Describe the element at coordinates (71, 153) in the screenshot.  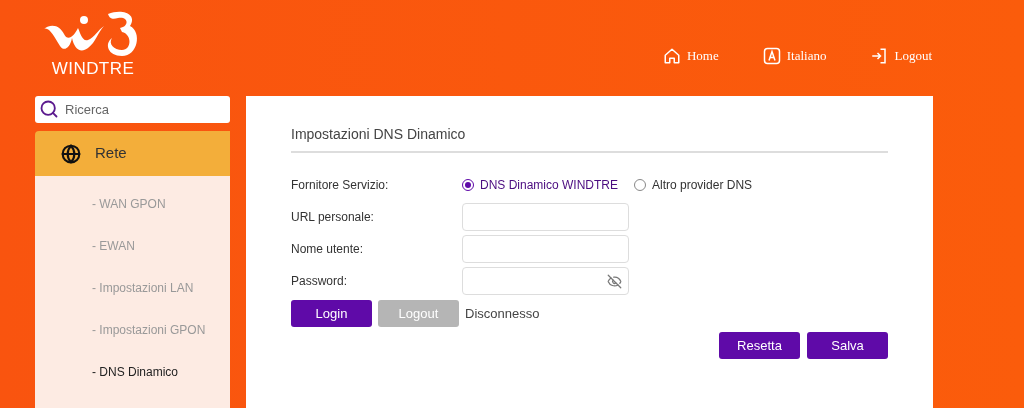
I see `globe-icon` at that location.